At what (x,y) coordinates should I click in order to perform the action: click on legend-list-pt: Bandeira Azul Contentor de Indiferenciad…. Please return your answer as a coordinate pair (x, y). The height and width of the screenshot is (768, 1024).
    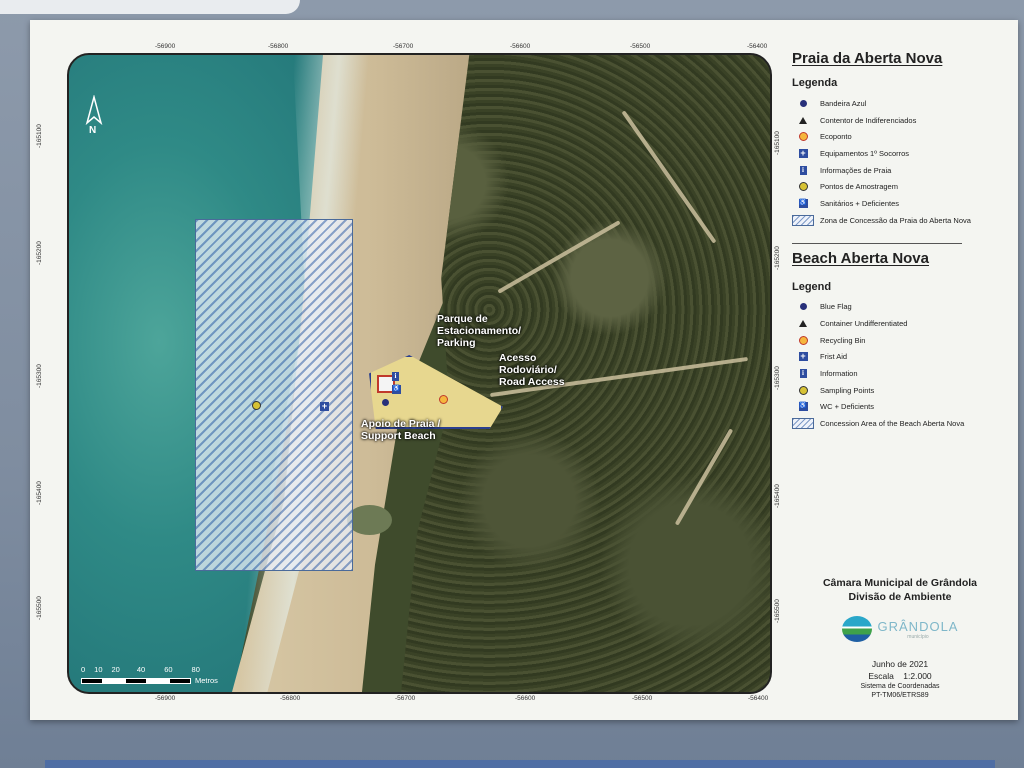
    Looking at the image, I should click on (902, 162).